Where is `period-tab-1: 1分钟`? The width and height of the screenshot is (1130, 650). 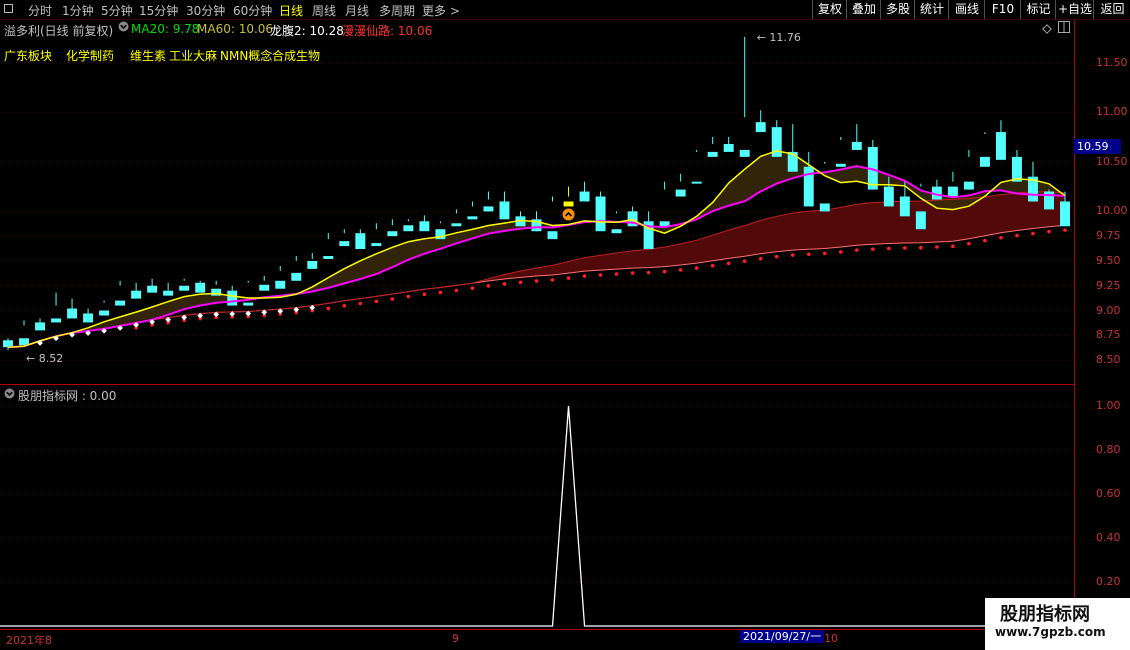
period-tab-1: 1分钟 is located at coordinates (78, 10).